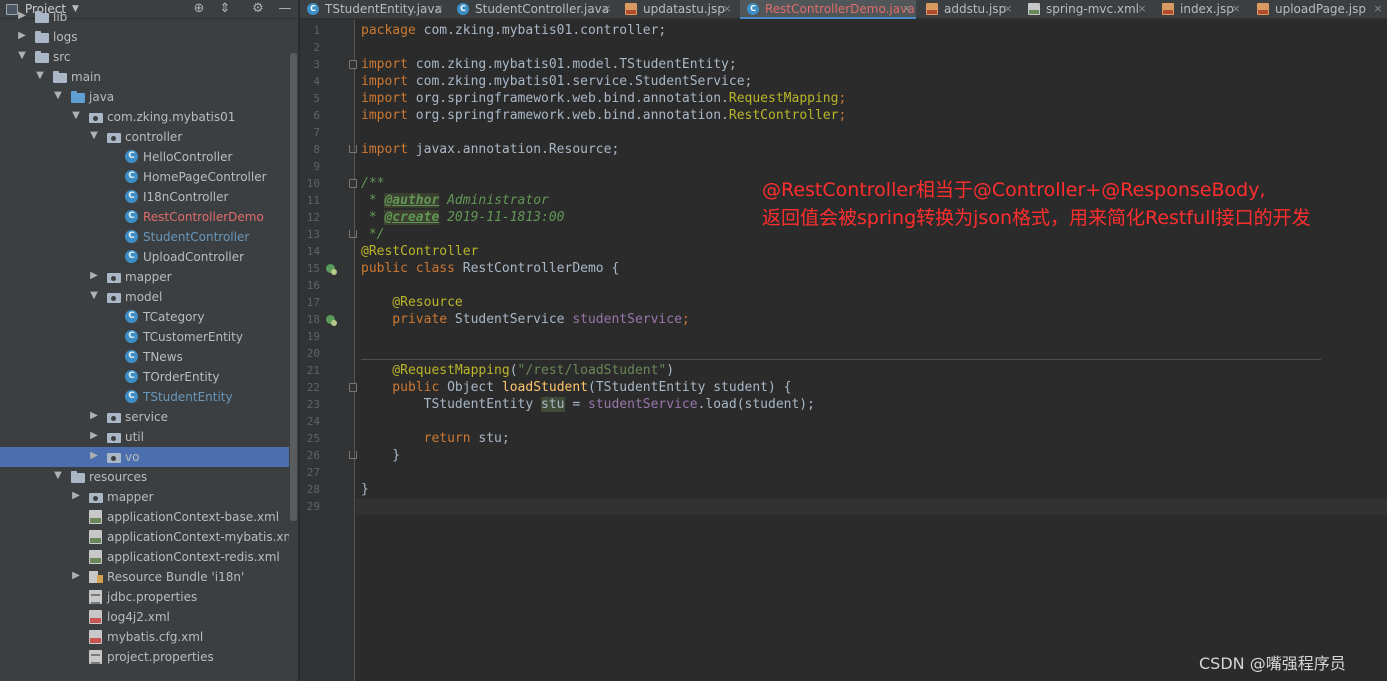 Image resolution: width=1387 pixels, height=681 pixels. I want to click on tree-item-com-zking-mybatis01: ▼ com.zking.mybatis01, so click(144, 117).